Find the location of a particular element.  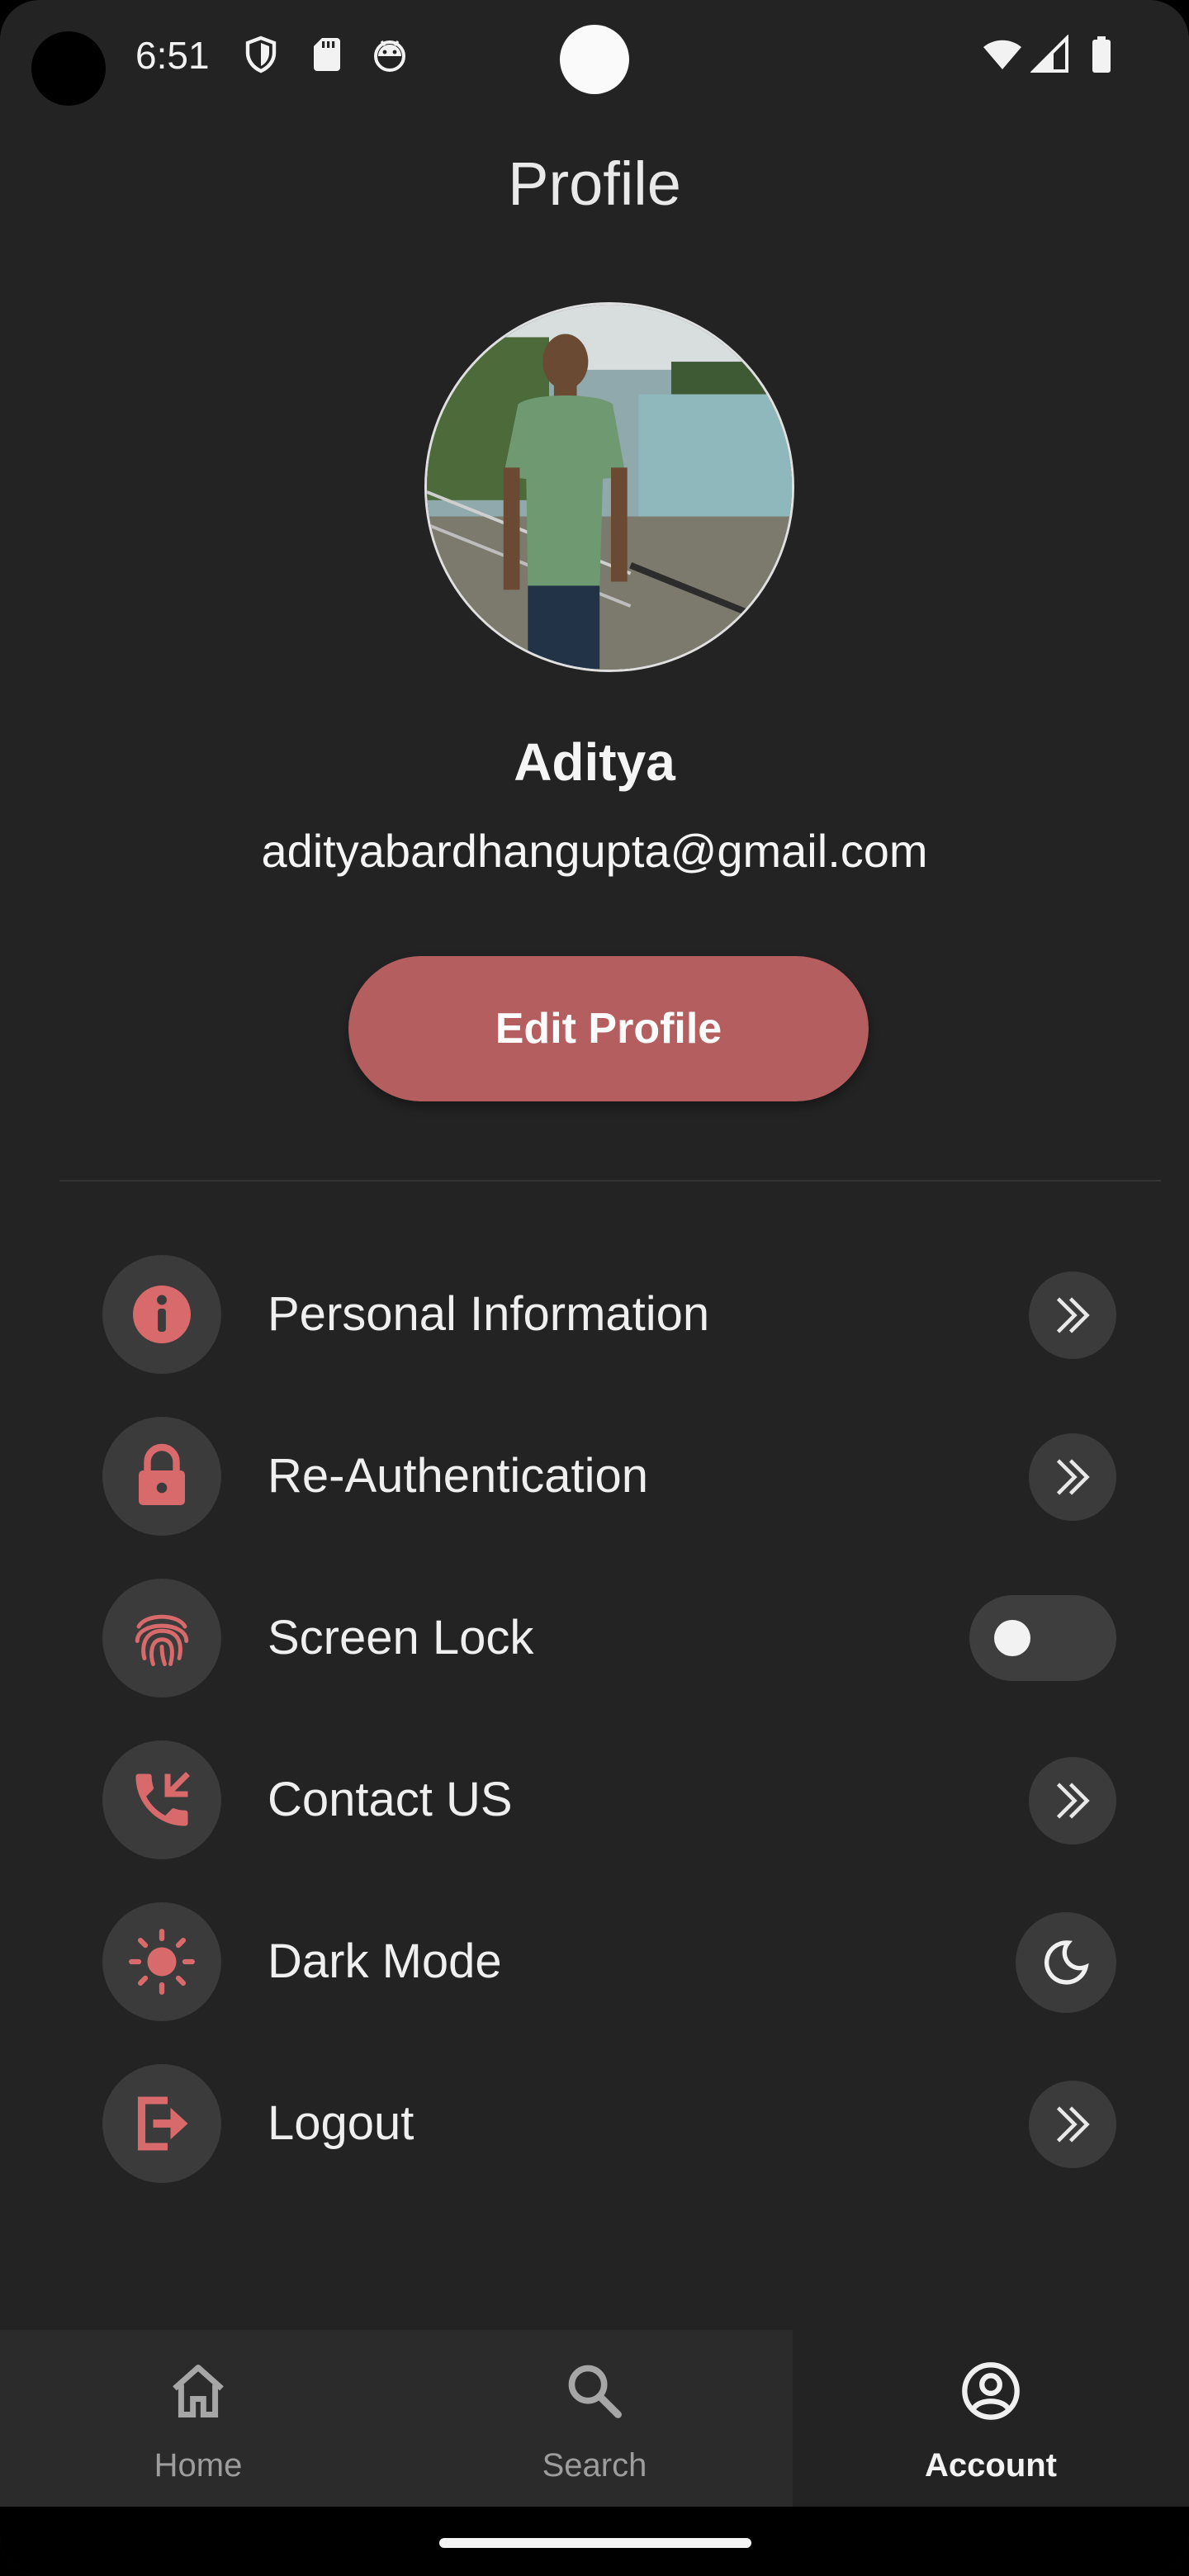

open-contact-us-button is located at coordinates (1072, 1800).